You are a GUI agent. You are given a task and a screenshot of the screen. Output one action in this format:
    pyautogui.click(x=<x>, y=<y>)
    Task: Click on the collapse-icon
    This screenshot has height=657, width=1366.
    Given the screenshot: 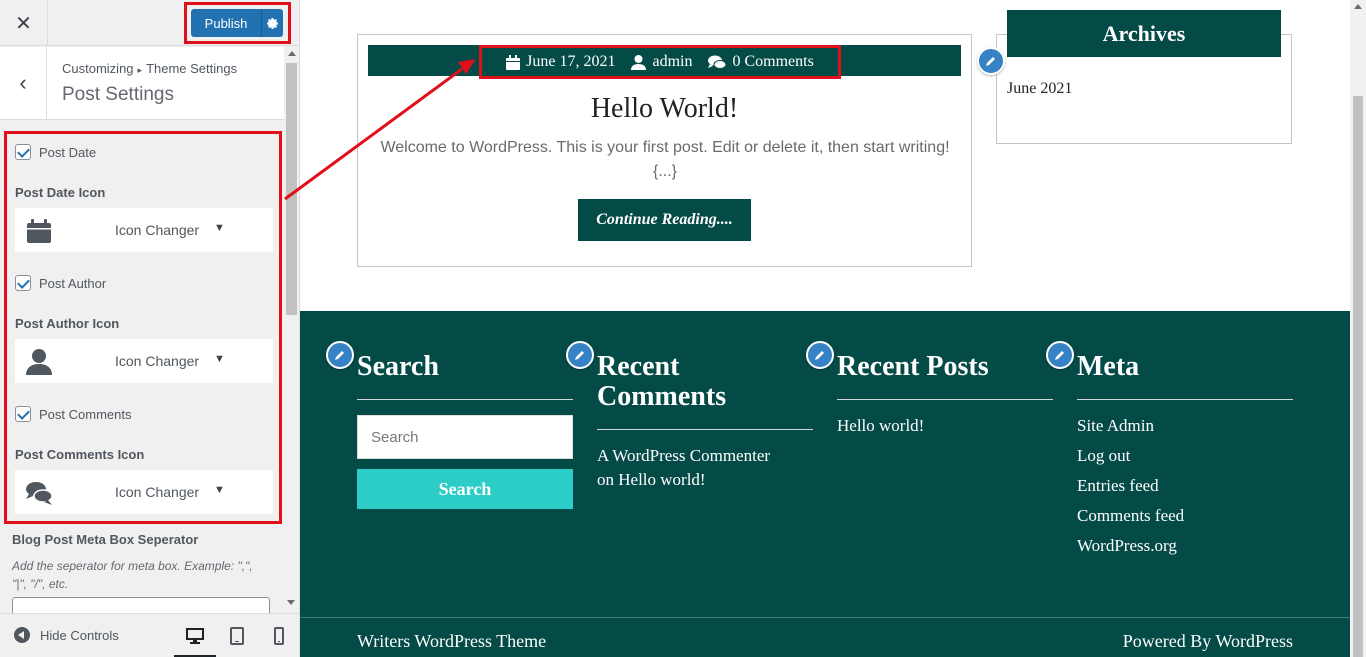 What is the action you would take?
    pyautogui.click(x=22, y=635)
    